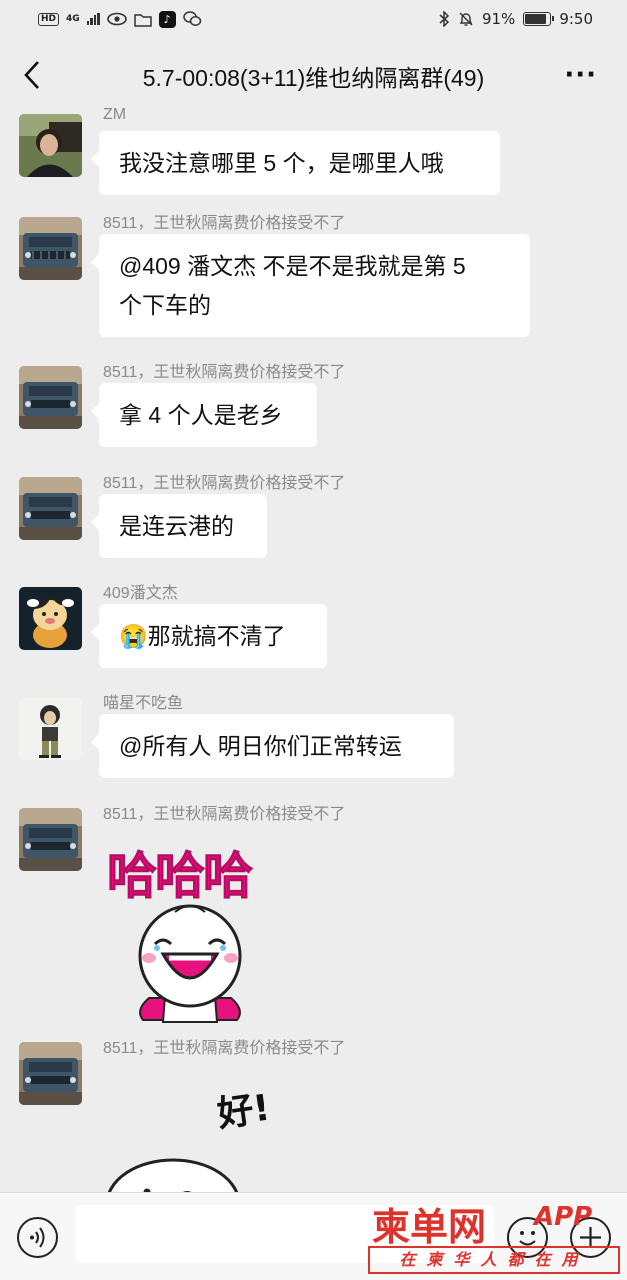  Describe the element at coordinates (73, 18) in the screenshot. I see `network-type: 4G` at that location.